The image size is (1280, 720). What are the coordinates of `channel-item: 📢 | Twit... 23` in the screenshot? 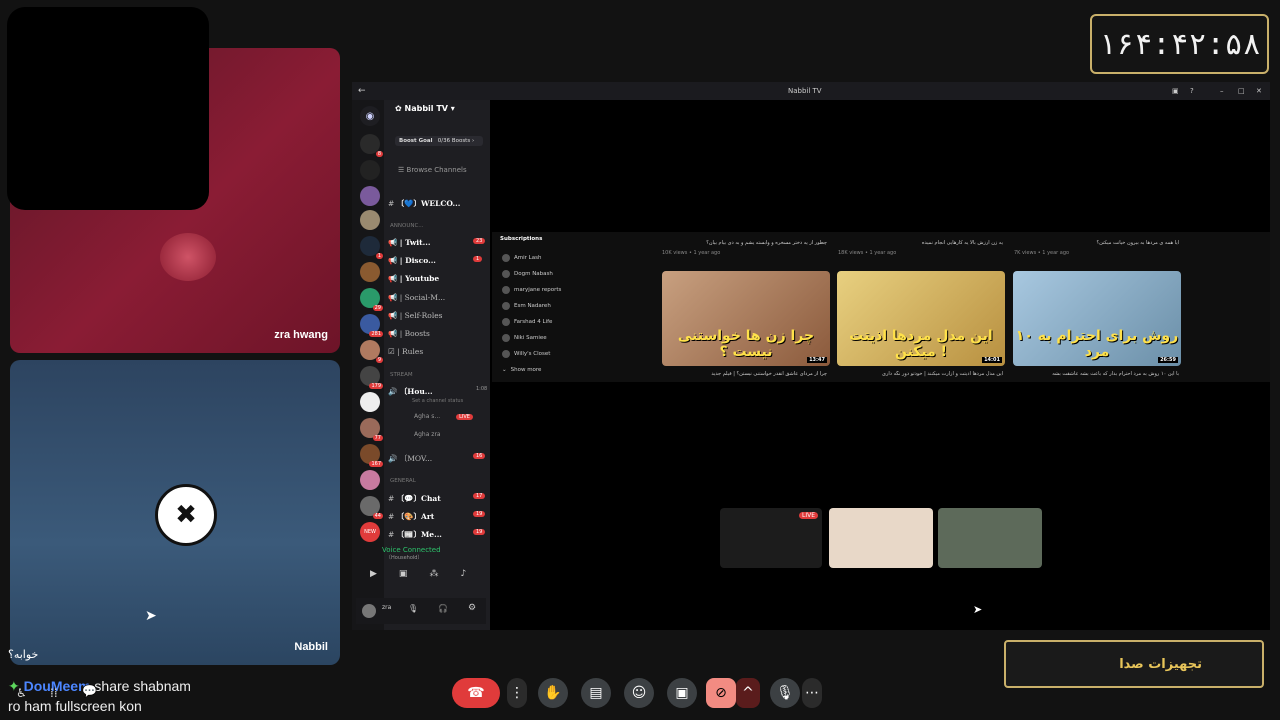 It's located at (437, 242).